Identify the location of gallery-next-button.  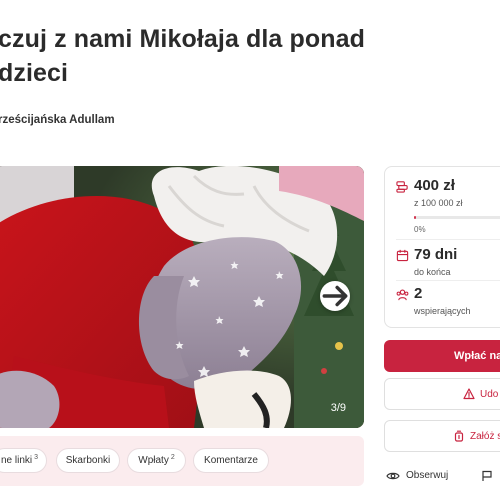
(335, 296).